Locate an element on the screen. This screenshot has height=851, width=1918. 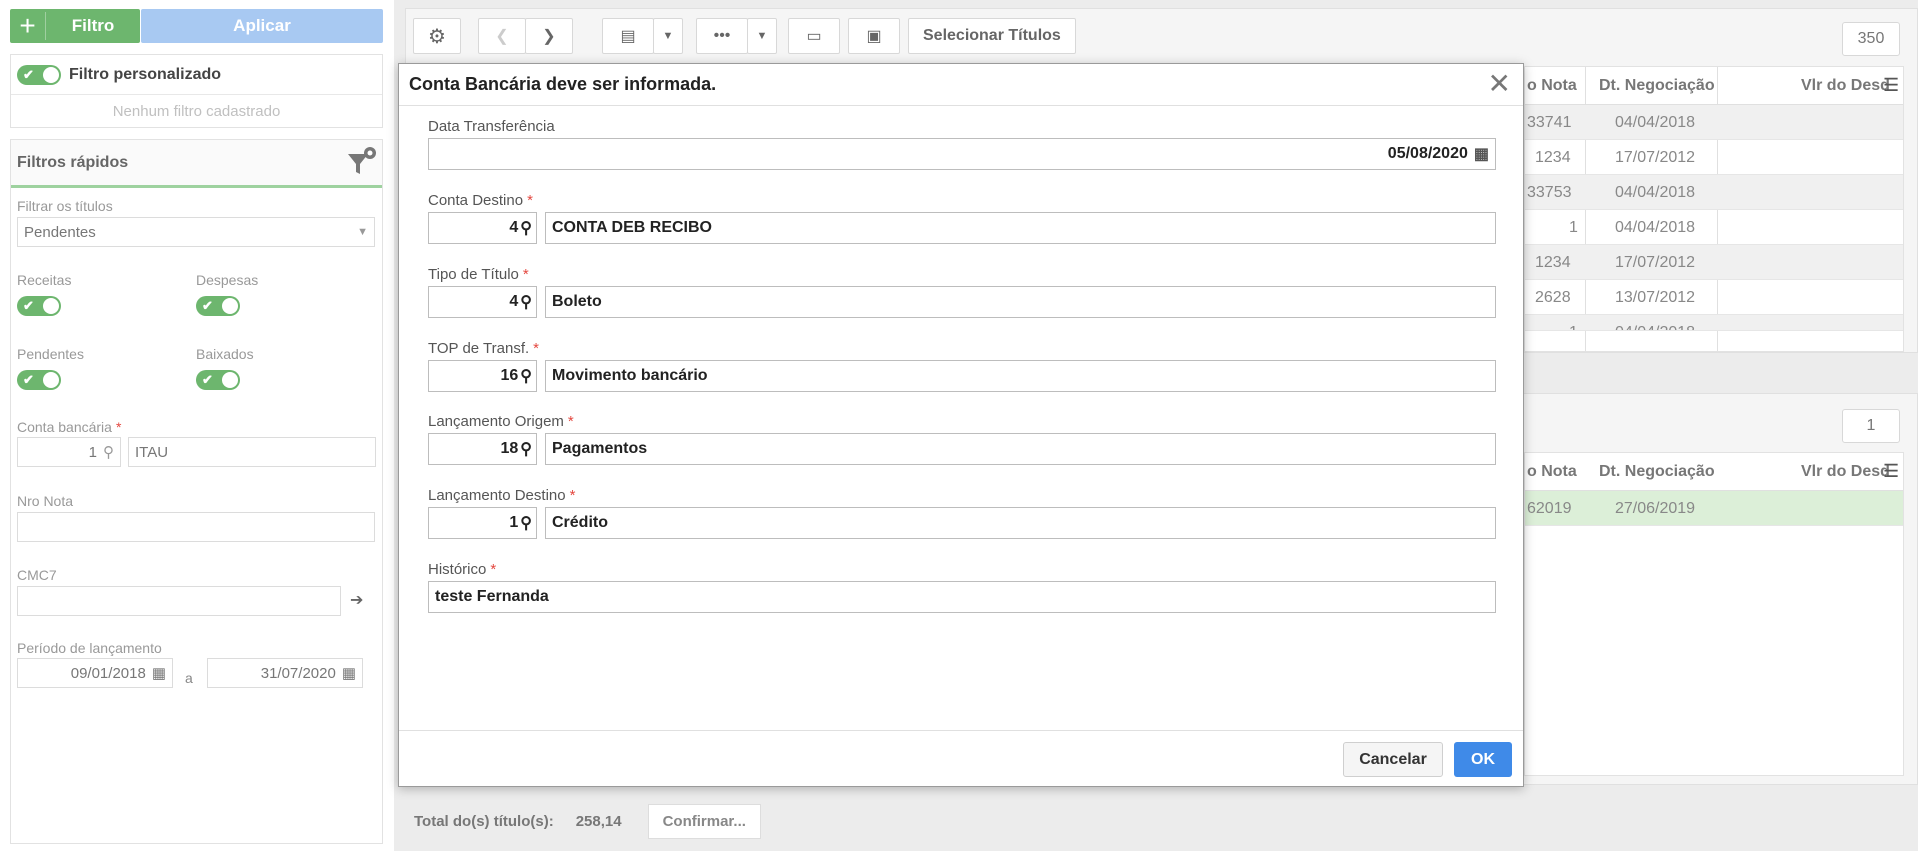
filter-settings-icon is located at coordinates (361, 162).